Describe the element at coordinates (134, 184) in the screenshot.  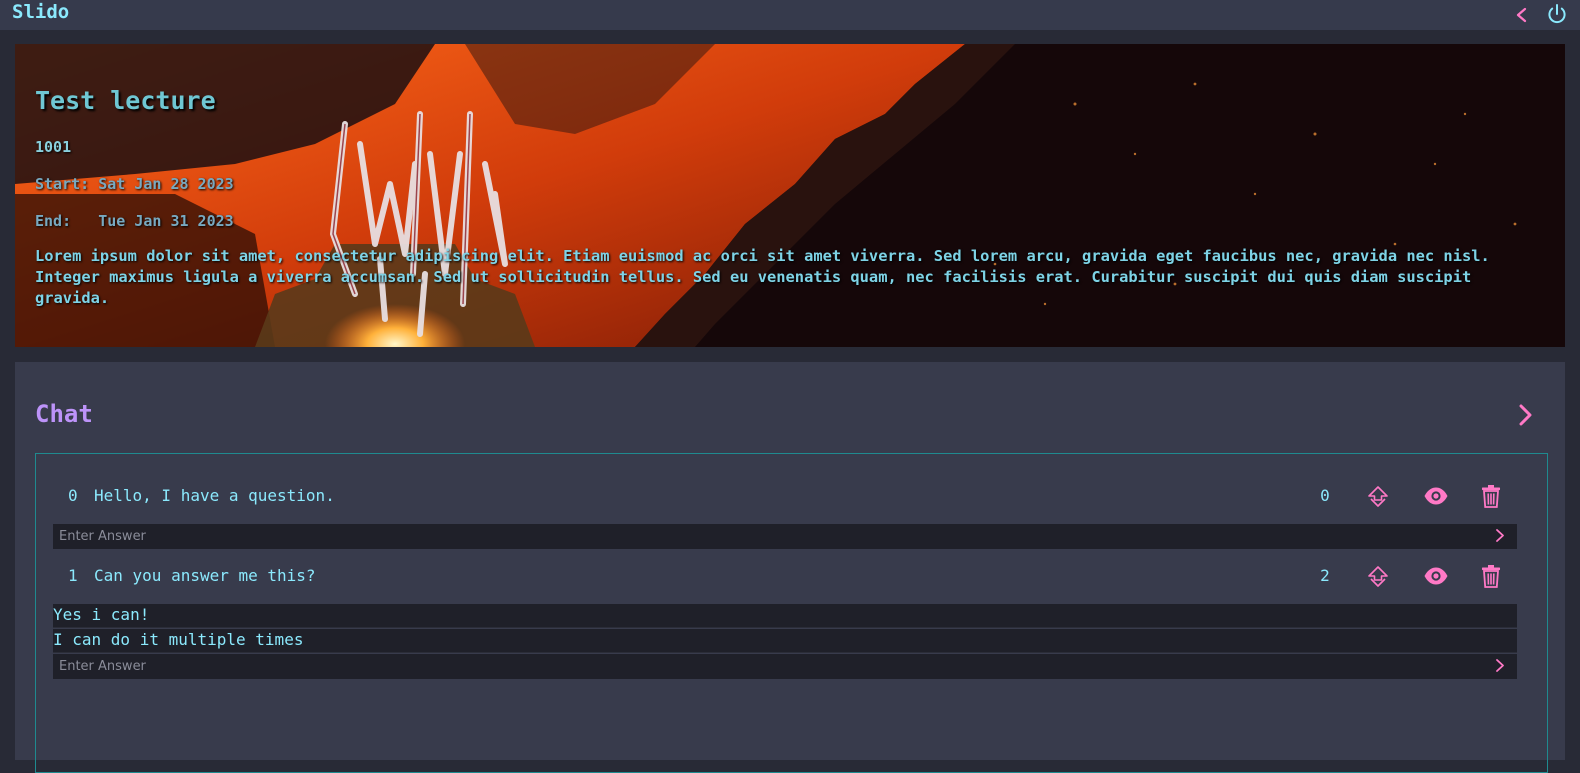
I see `lecture-start-date: Start: Sat Jan 28 2023` at that location.